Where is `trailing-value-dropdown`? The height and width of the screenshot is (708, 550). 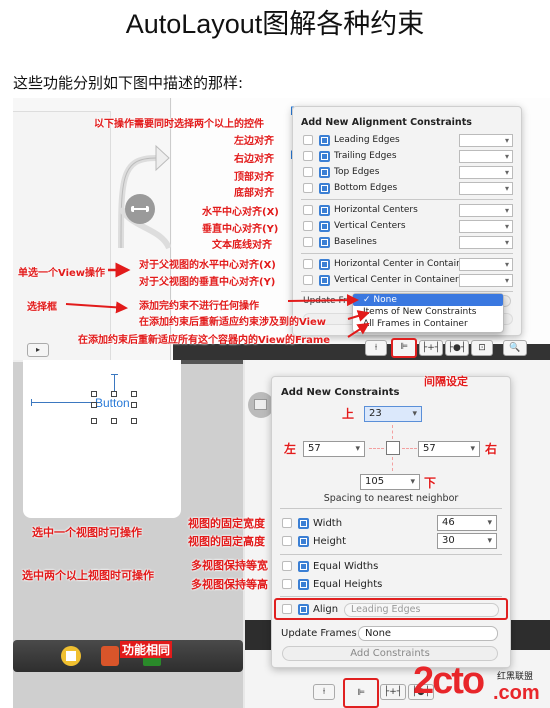
trailing-value-dropdown is located at coordinates (486, 156).